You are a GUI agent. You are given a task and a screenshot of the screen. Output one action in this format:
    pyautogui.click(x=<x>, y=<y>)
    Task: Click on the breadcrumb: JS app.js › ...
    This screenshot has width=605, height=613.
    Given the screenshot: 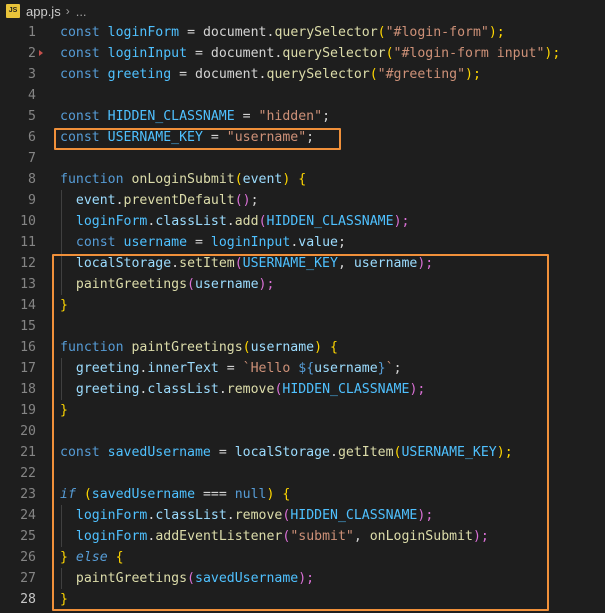 What is the action you would take?
    pyautogui.click(x=302, y=11)
    